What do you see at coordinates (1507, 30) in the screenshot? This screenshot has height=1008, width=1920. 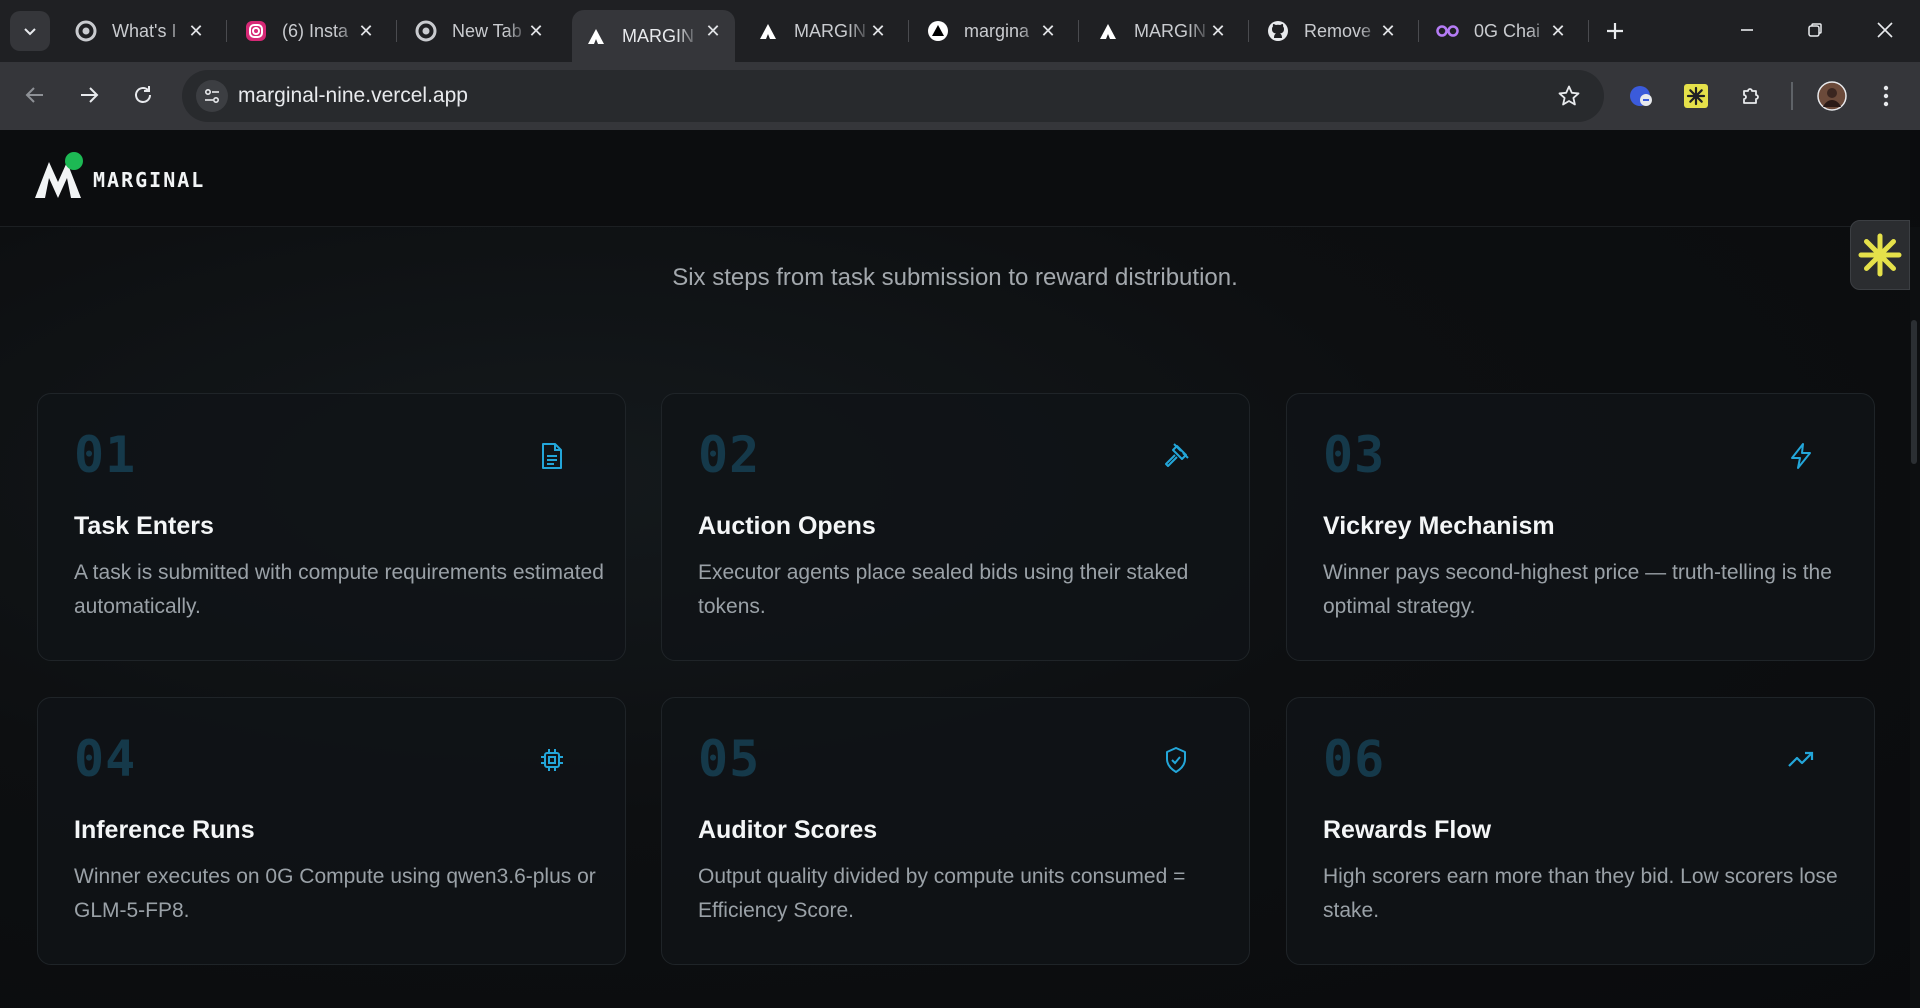 I see `tab-title: 0G Chai` at bounding box center [1507, 30].